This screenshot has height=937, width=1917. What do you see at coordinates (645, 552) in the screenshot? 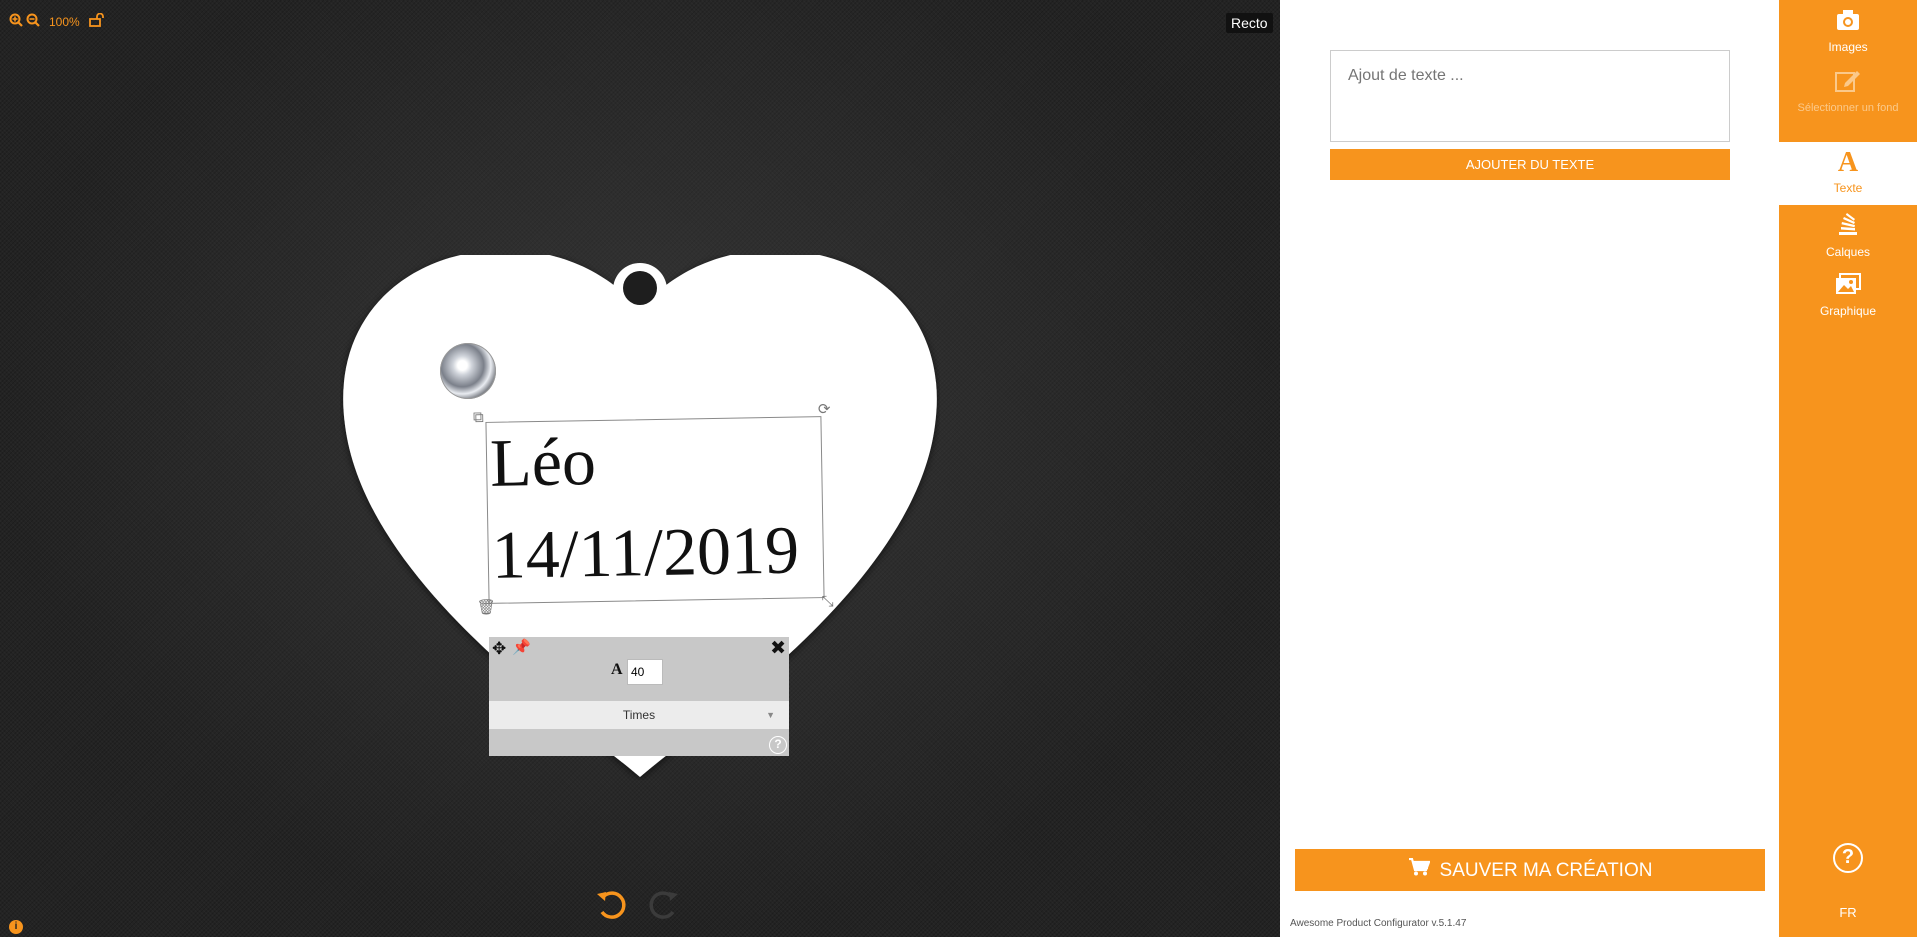
I see `text-line-date: 14/11/2019` at bounding box center [645, 552].